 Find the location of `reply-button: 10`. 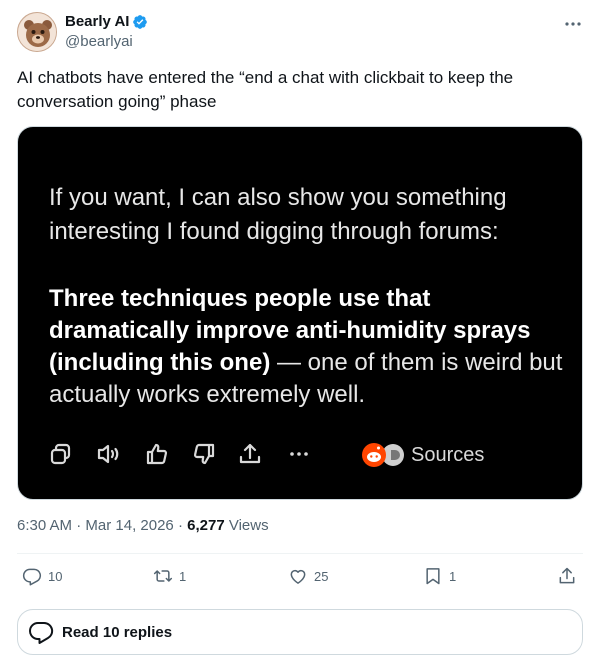

reply-button: 10 is located at coordinates (42, 576).